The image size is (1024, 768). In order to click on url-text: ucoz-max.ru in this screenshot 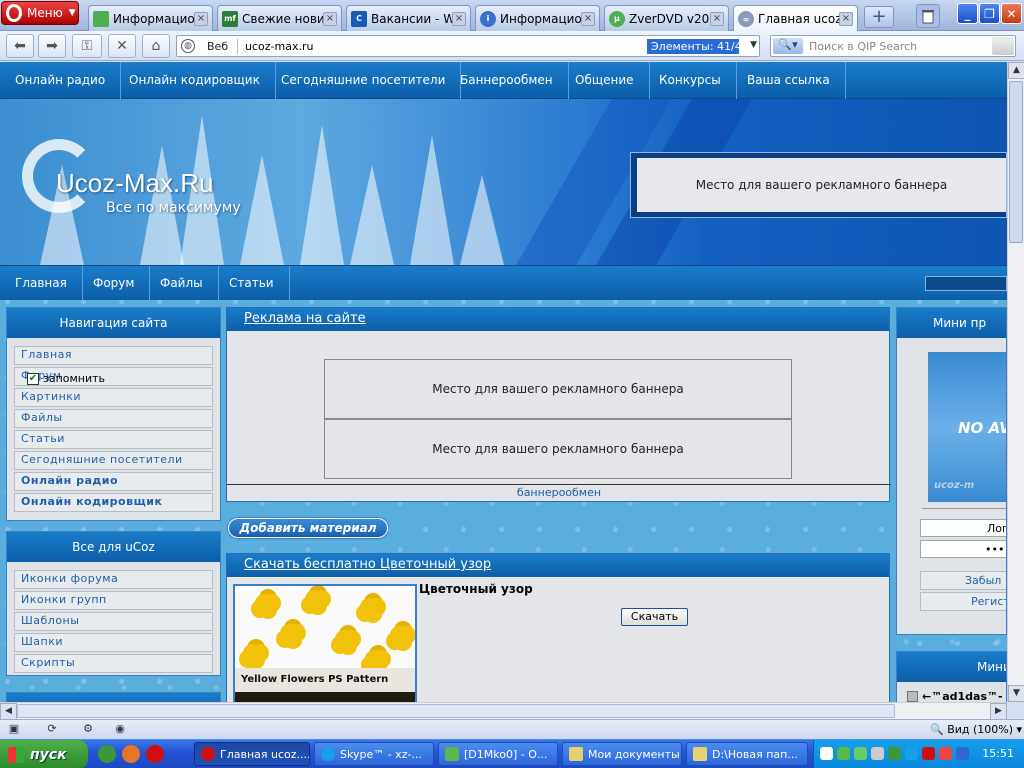, I will do `click(279, 46)`.